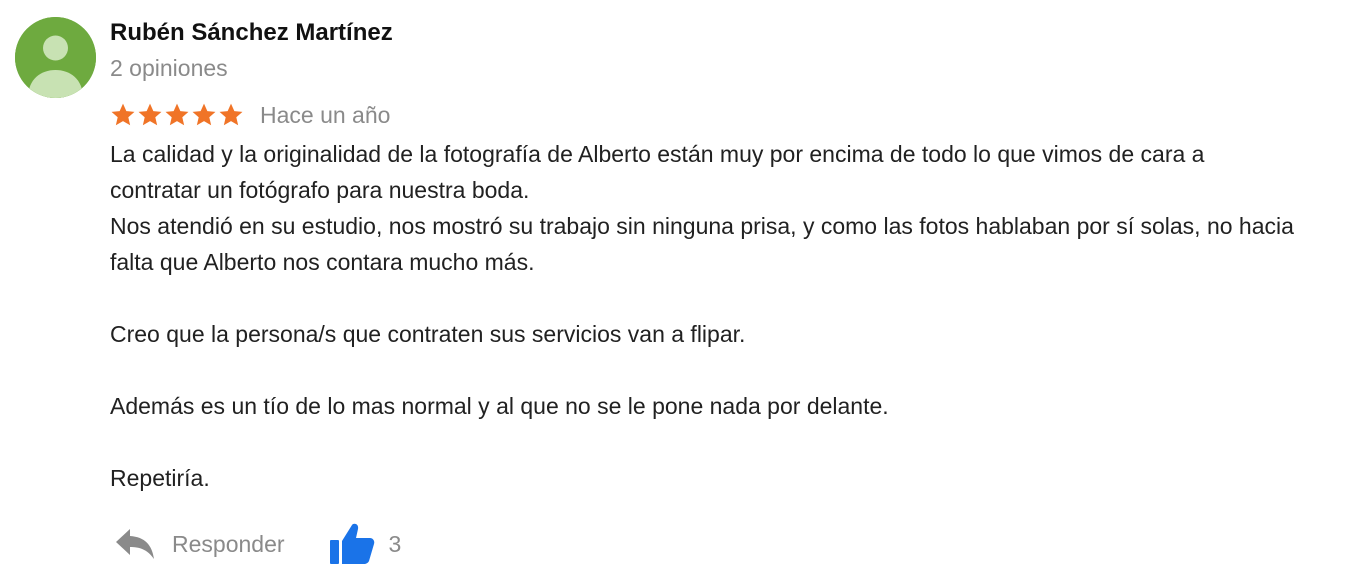 This screenshot has width=1346, height=586. What do you see at coordinates (705, 478) in the screenshot?
I see `review-paragraph: Repetiría.` at bounding box center [705, 478].